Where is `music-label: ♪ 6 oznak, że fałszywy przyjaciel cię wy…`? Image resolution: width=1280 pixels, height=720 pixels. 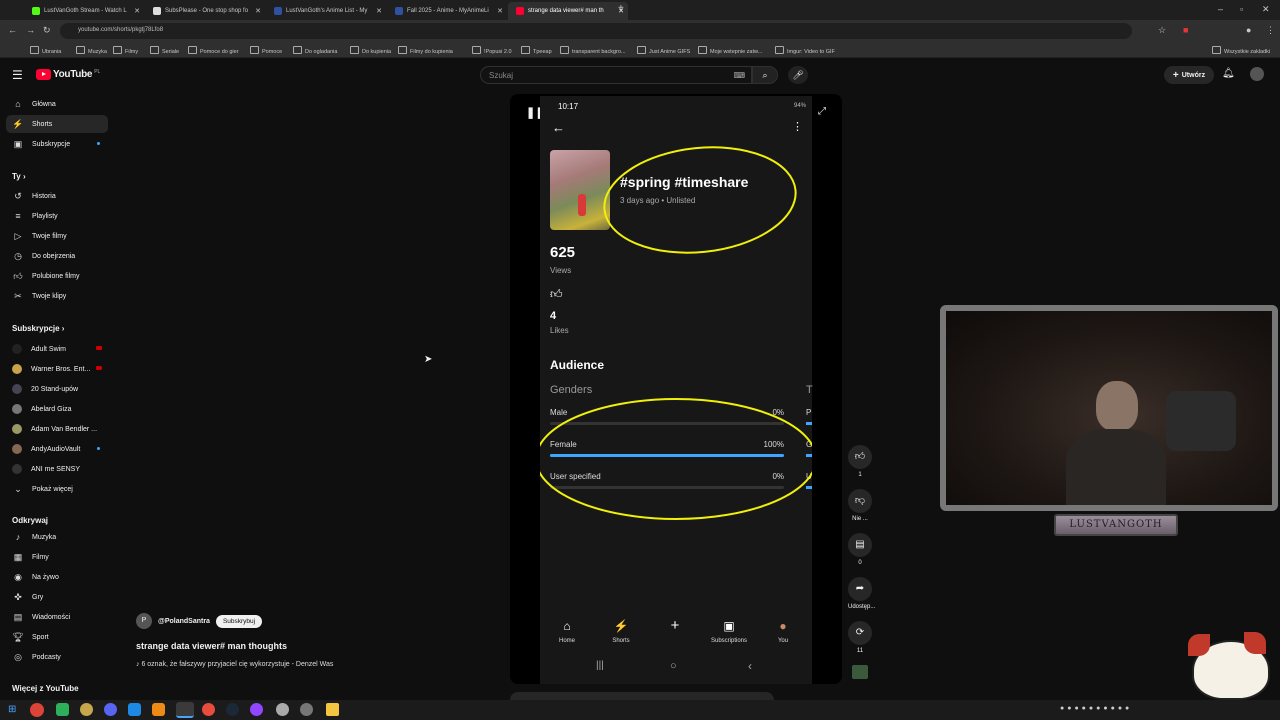 music-label: ♪ 6 oznak, że fałszywy przyjaciel cię wy… is located at coordinates (234, 664).